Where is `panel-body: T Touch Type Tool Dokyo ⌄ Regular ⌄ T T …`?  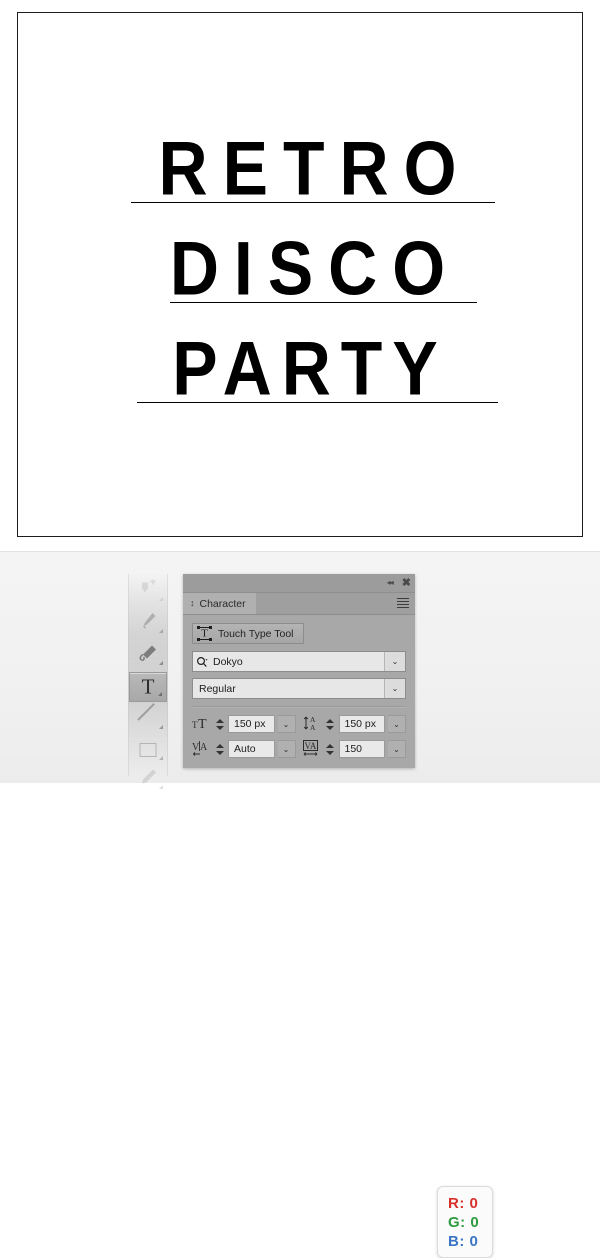 panel-body: T Touch Type Tool Dokyo ⌄ Regular ⌄ T T … is located at coordinates (299, 687).